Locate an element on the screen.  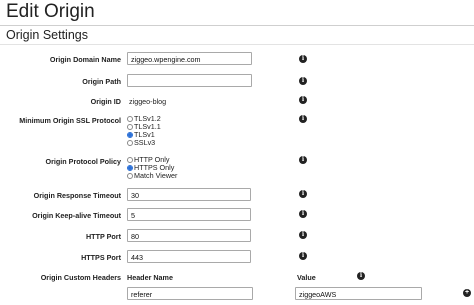
policy-option-match-viewer: Match Viewer is located at coordinates (152, 175).